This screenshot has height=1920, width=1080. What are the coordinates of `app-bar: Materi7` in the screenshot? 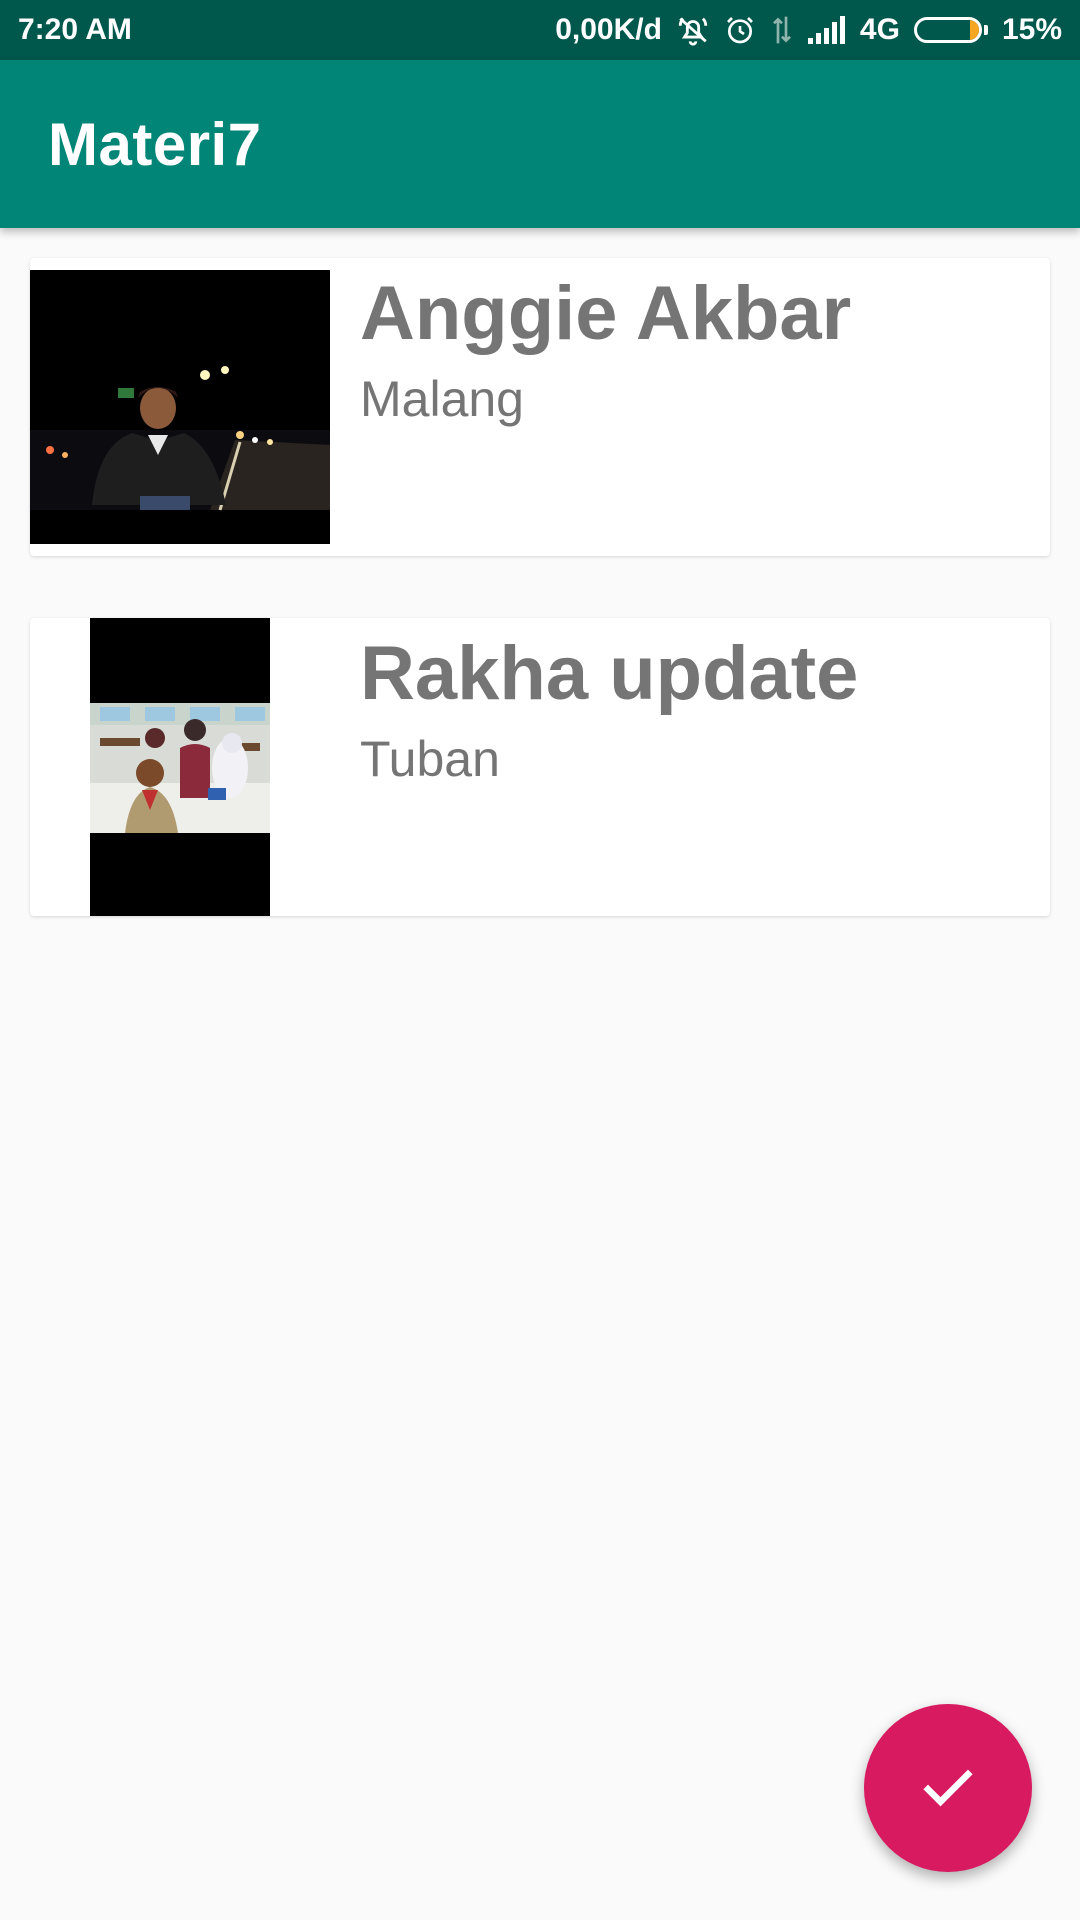 It's located at (540, 144).